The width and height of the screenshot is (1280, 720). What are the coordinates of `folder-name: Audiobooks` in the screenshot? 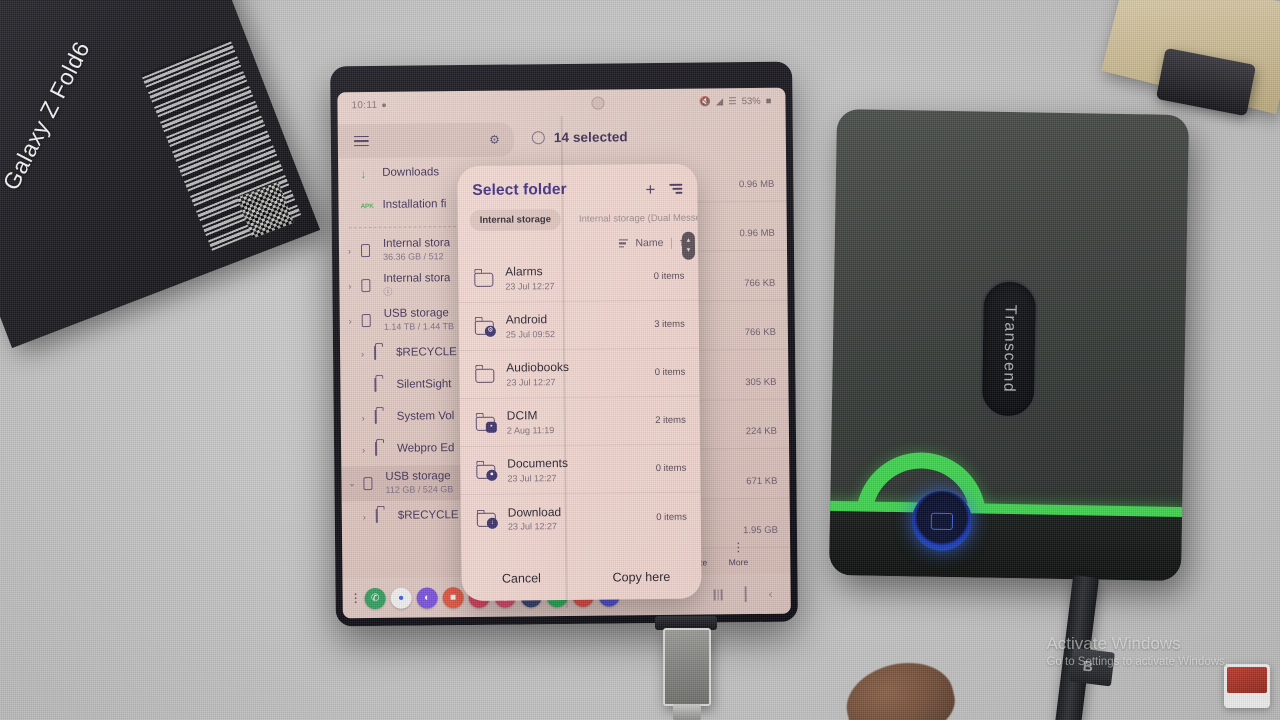 It's located at (538, 367).